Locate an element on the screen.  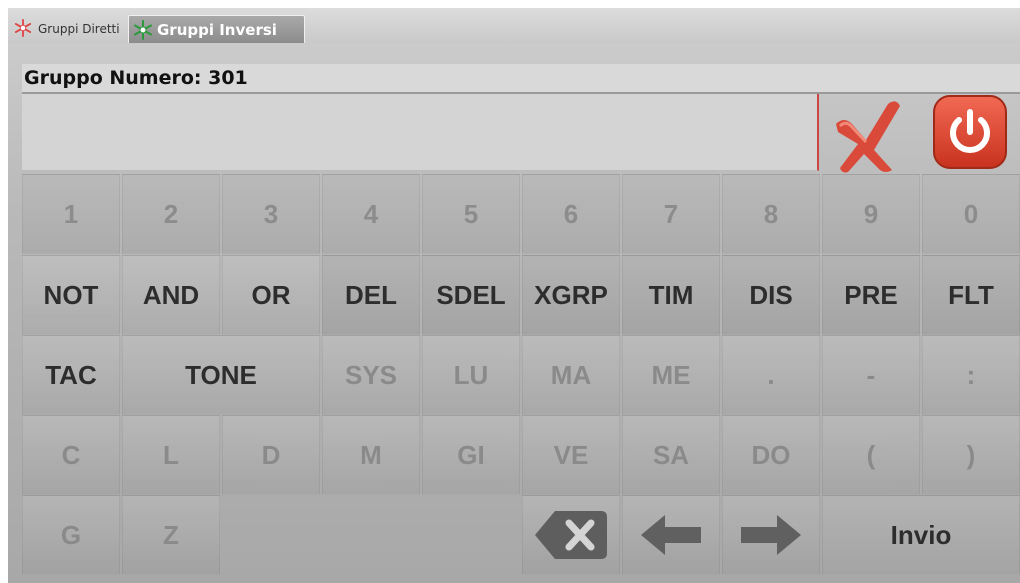
tab-bar: Gruppi Diretti Gruppi Inversi is located at coordinates (514, 26).